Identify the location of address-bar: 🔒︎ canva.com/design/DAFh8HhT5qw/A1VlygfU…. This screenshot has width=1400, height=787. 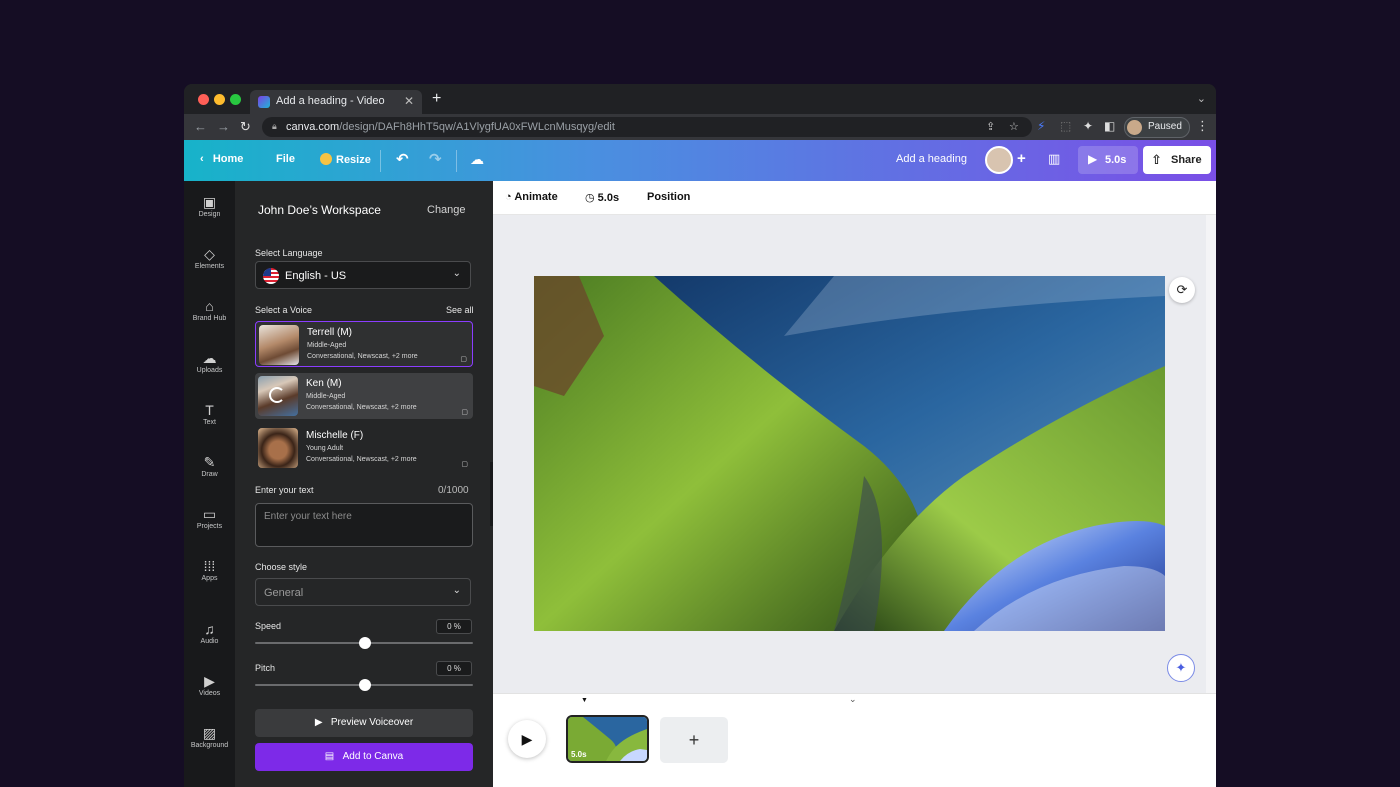
(647, 127).